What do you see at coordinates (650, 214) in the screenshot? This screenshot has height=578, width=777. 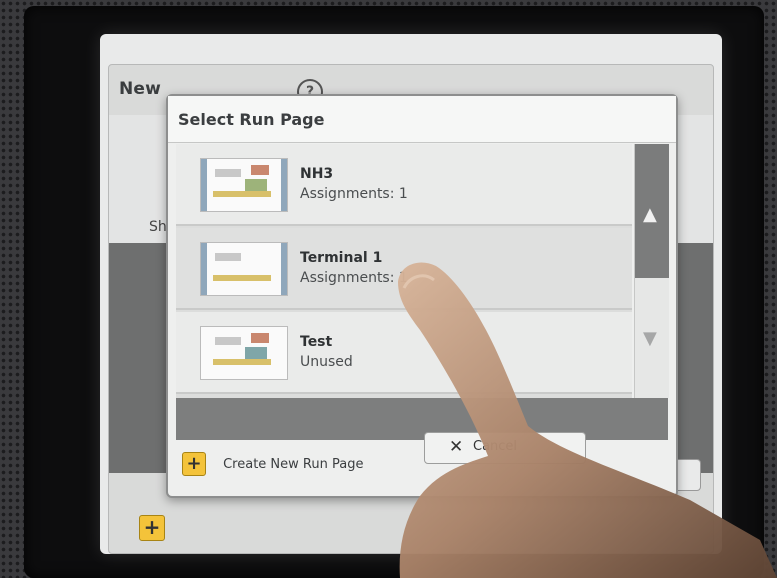 I see `scroll-up-icon: ▲` at bounding box center [650, 214].